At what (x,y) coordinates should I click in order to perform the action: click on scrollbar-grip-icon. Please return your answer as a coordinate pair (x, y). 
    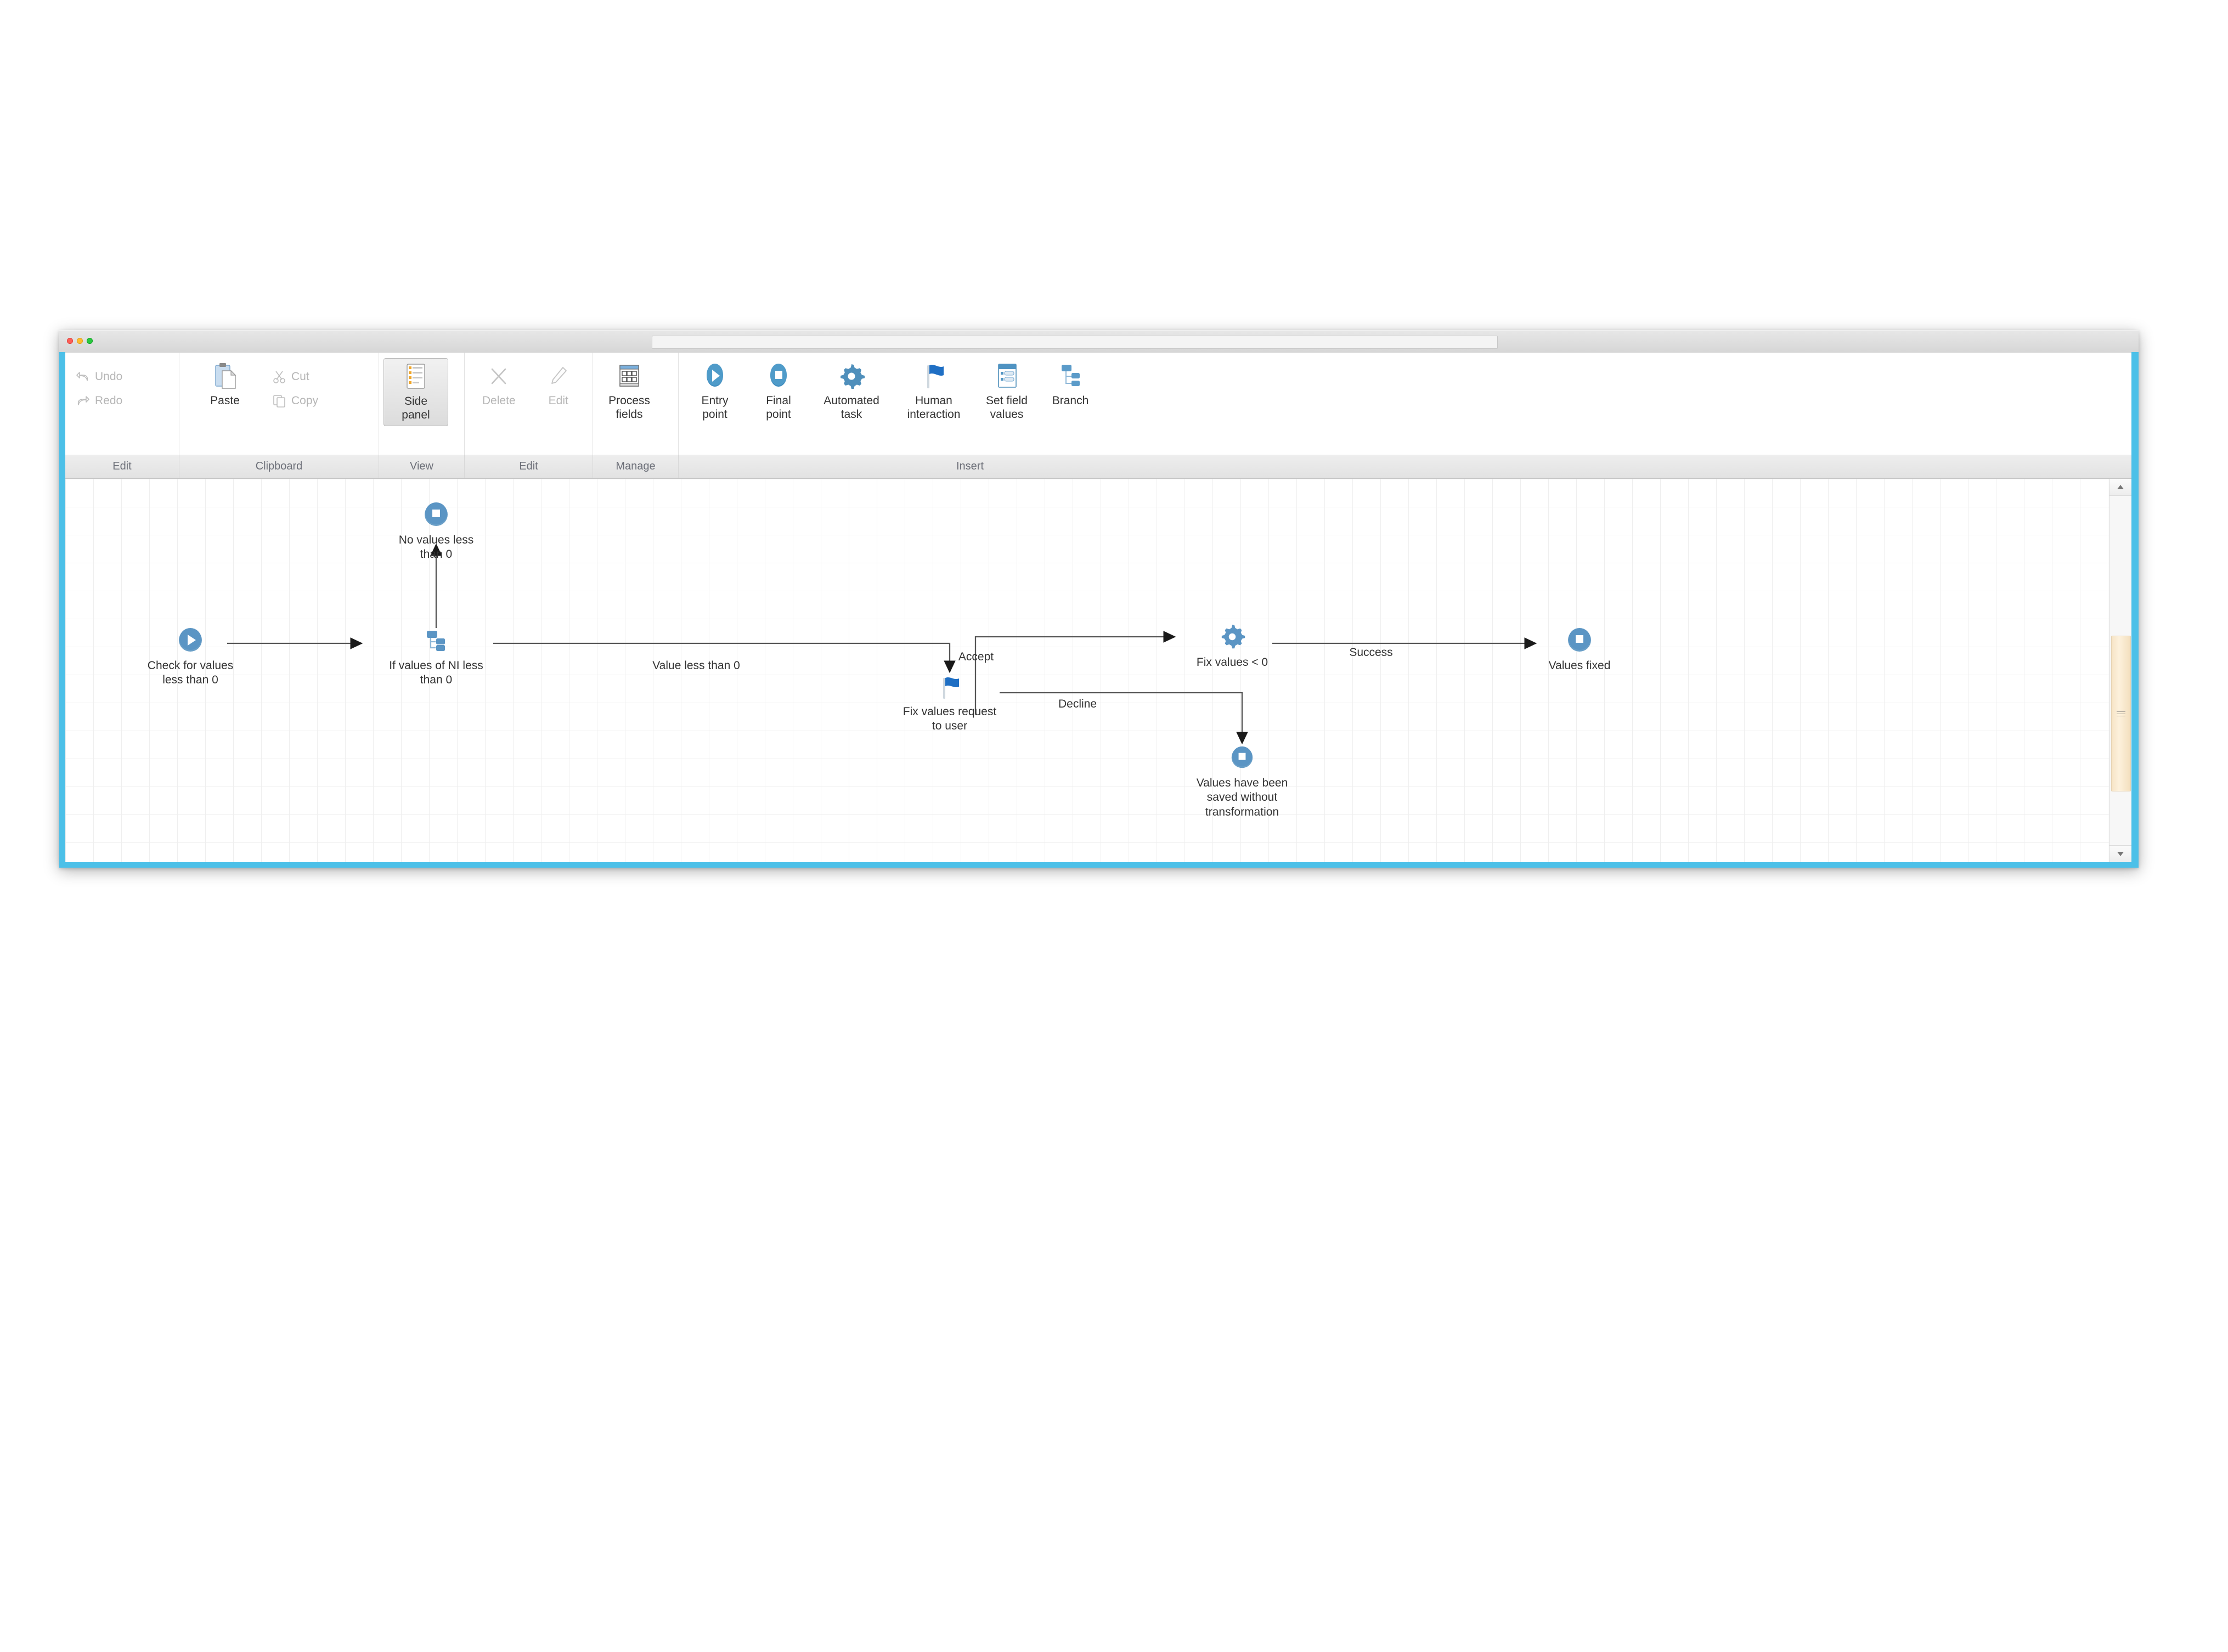
    Looking at the image, I should click on (2121, 714).